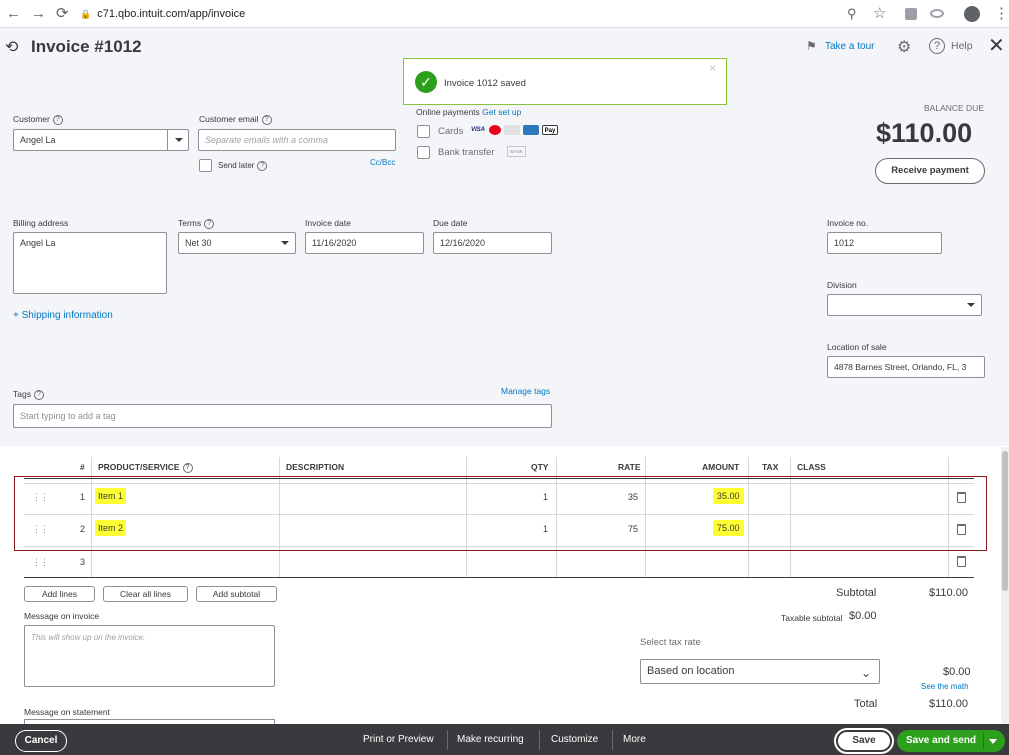  What do you see at coordinates (423, 131) in the screenshot?
I see `cards-checkbox` at bounding box center [423, 131].